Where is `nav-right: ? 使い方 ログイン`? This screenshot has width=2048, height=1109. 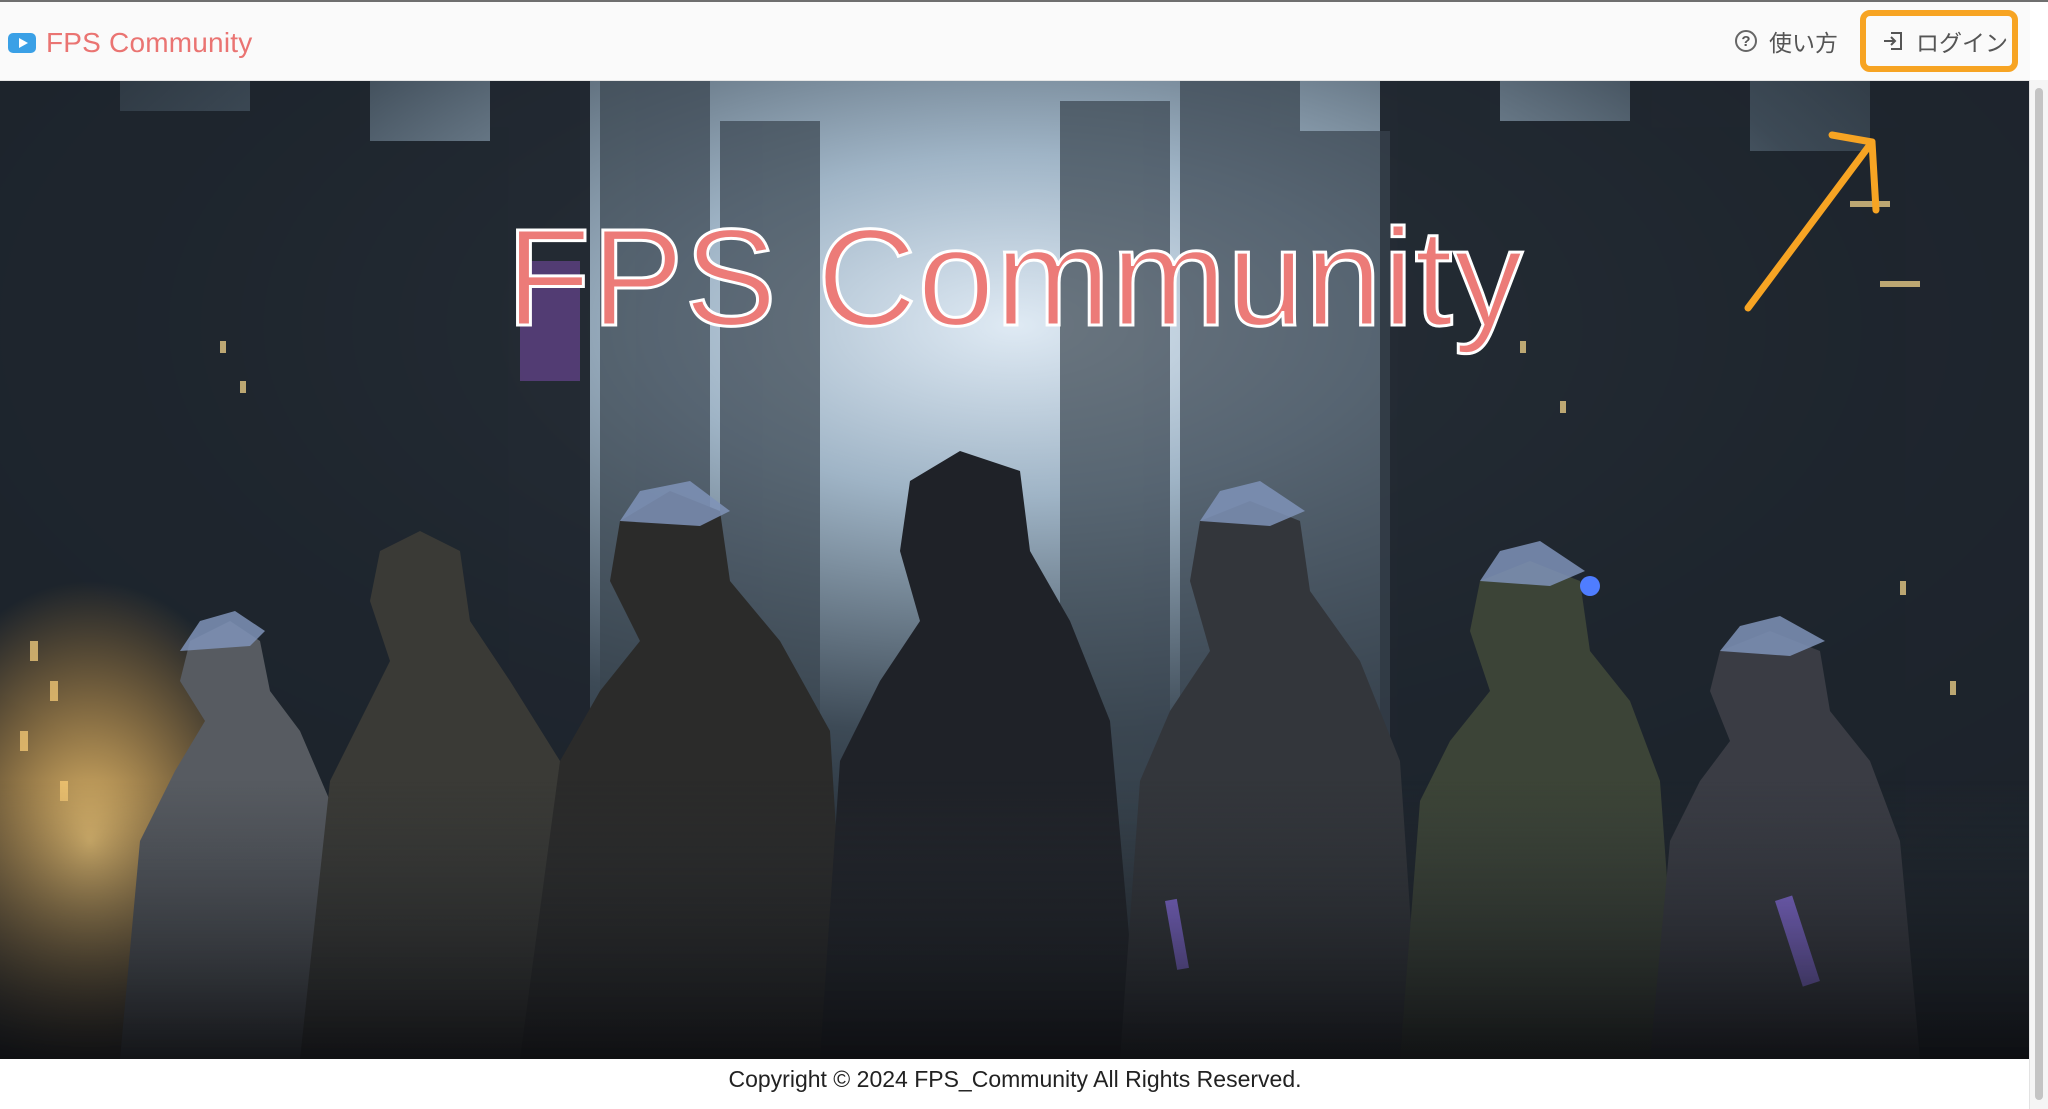
nav-right: ? 使い方 ログイン is located at coordinates (1875, 41).